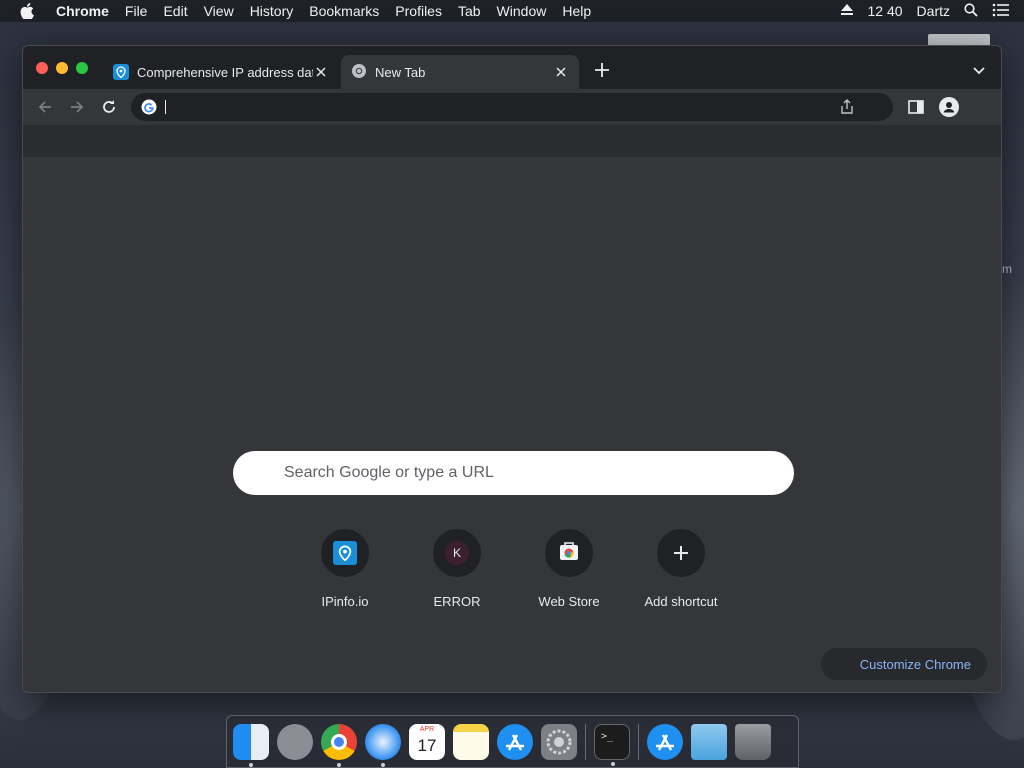 The width and height of the screenshot is (1024, 768). I want to click on shortcut-ipinfo: IPinfo.io, so click(345, 569).